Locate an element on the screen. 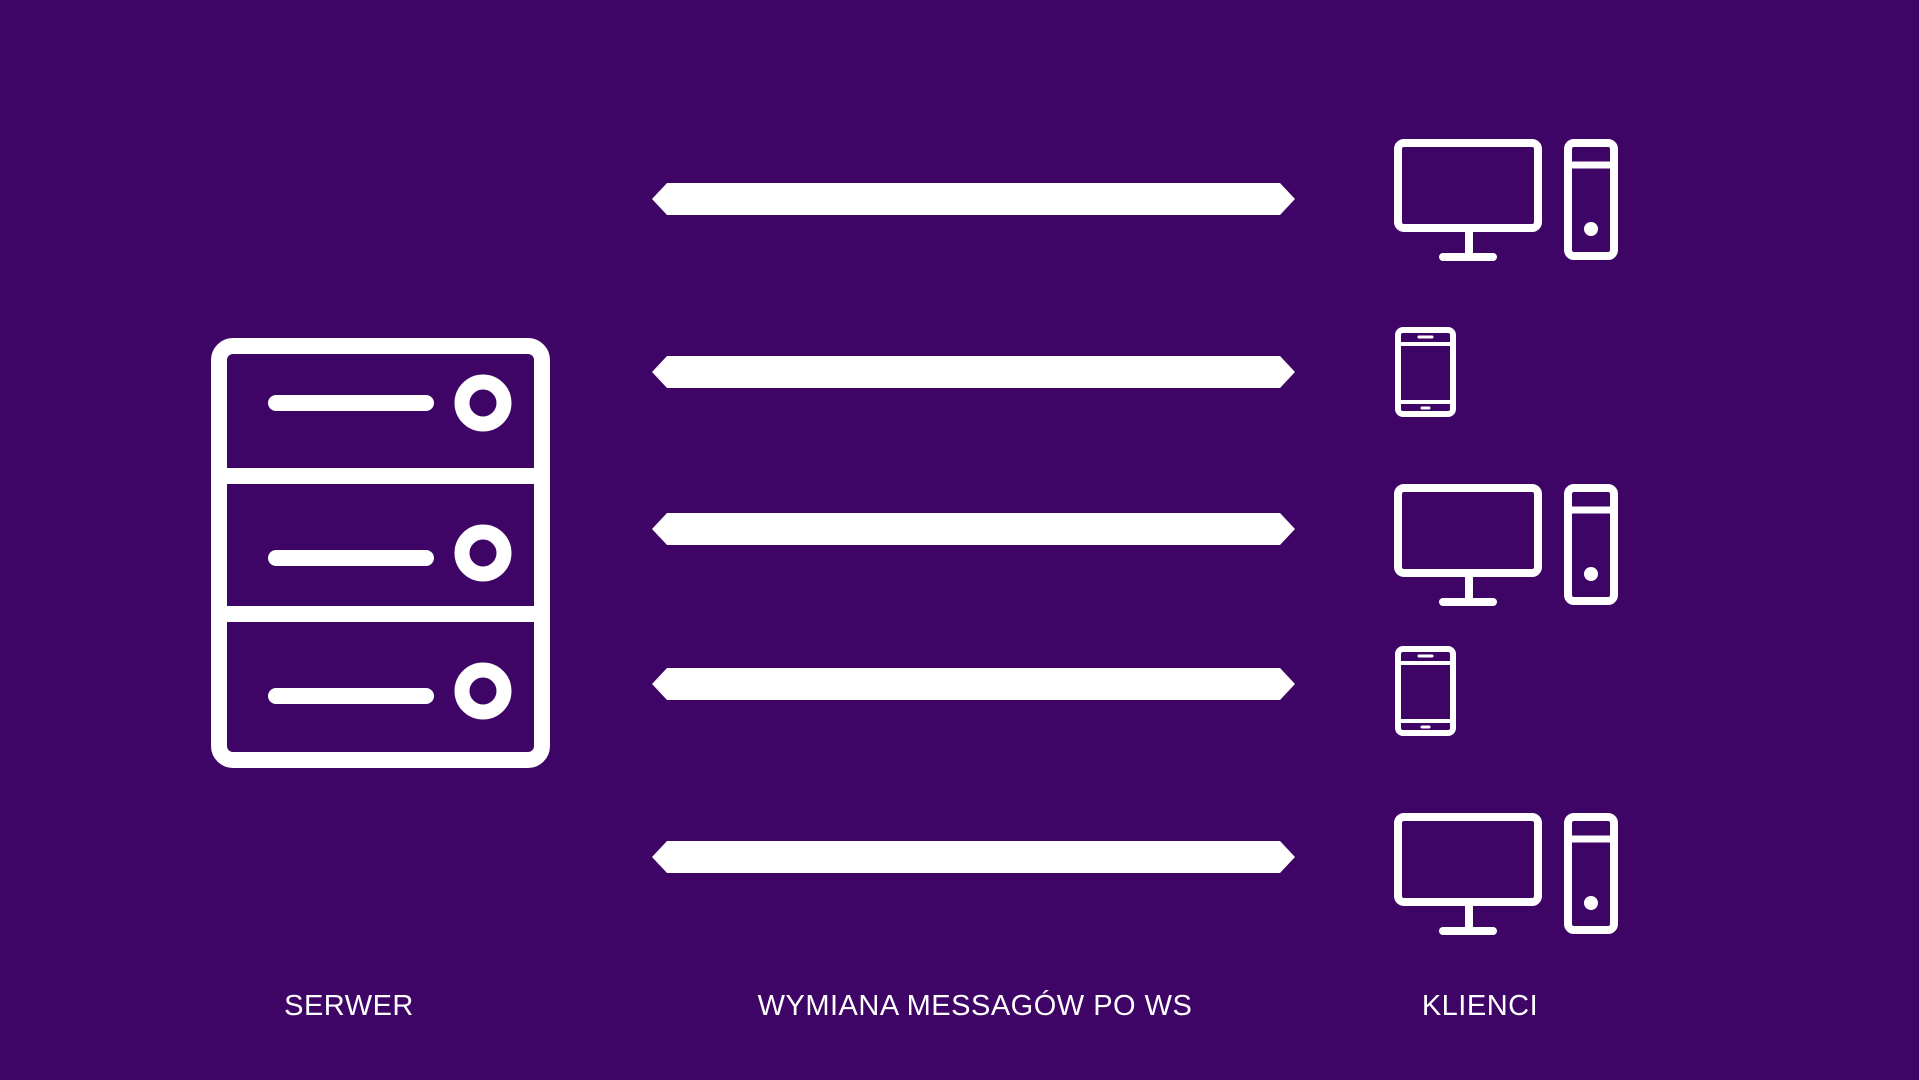  exchange-label: WYMIANA MESSAGÓW PO WS is located at coordinates (975, 1006).